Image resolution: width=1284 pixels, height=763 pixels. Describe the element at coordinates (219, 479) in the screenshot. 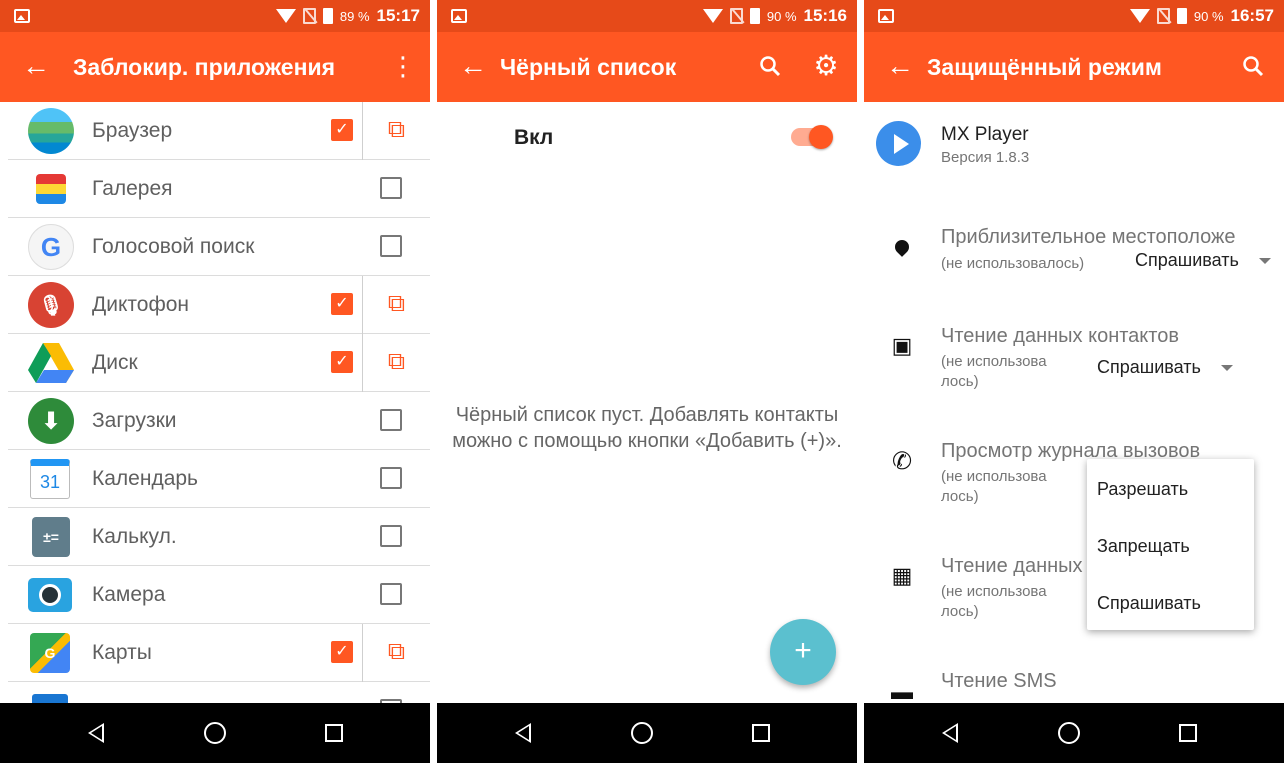

I see `list-item: 31 Календарь` at that location.